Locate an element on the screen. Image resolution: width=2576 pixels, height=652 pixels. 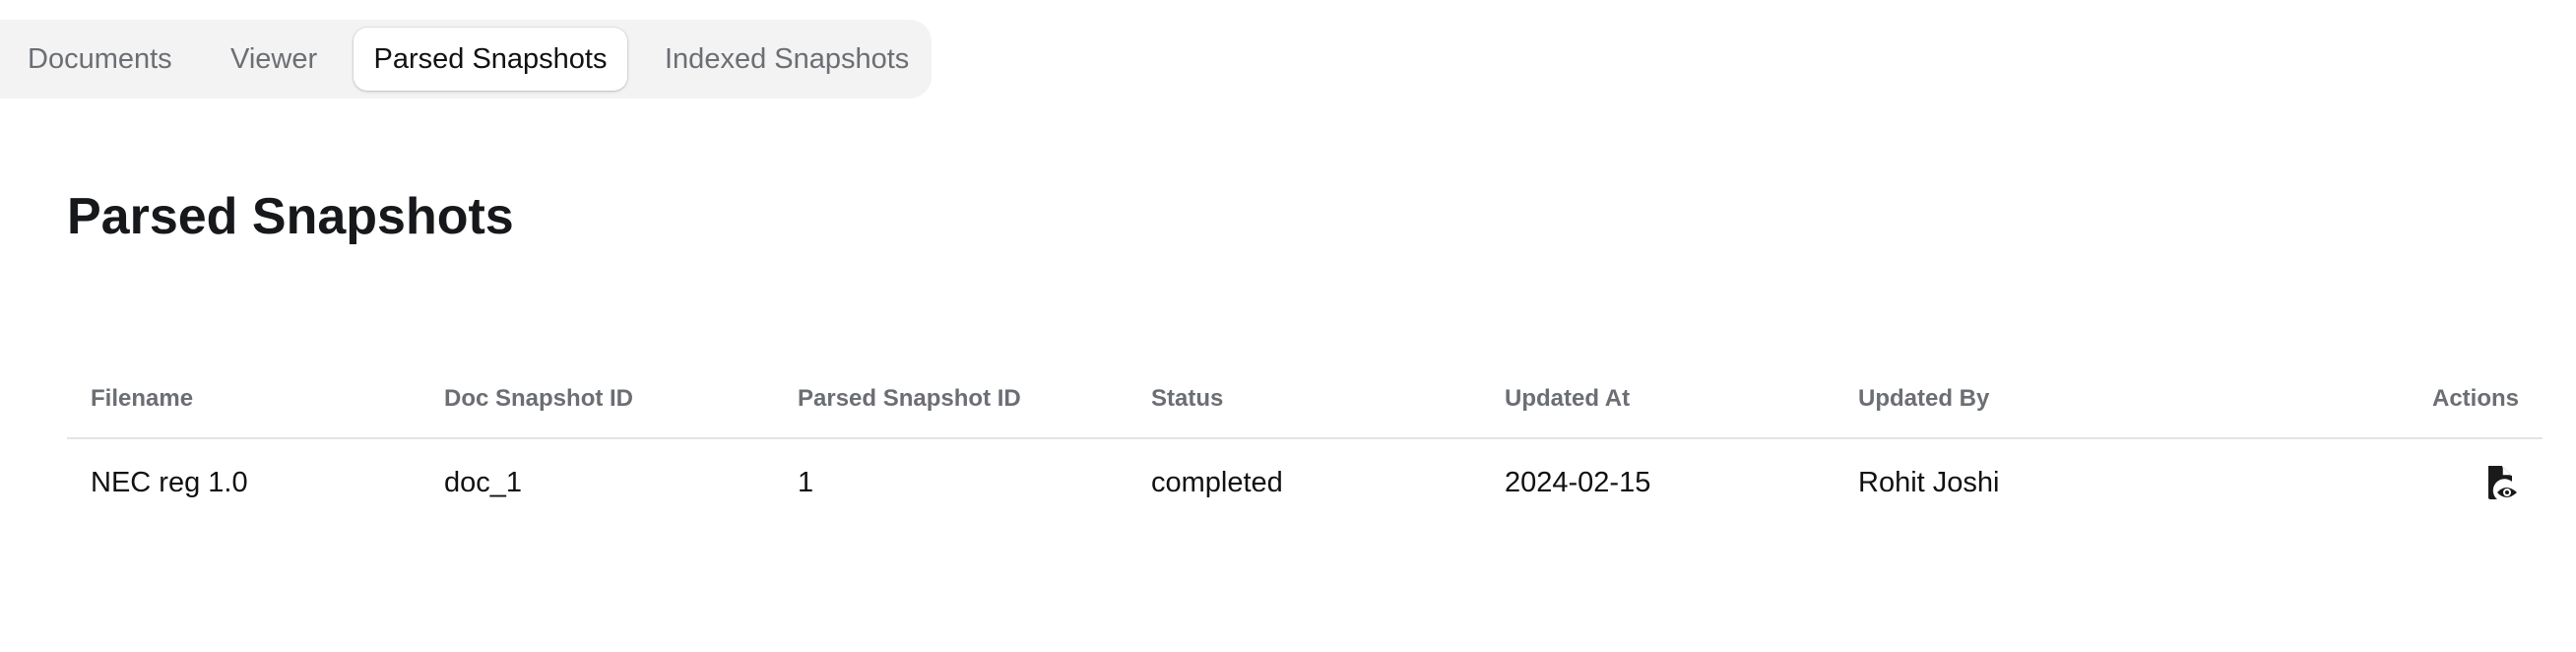
tab-viewer: Viewer is located at coordinates (273, 59).